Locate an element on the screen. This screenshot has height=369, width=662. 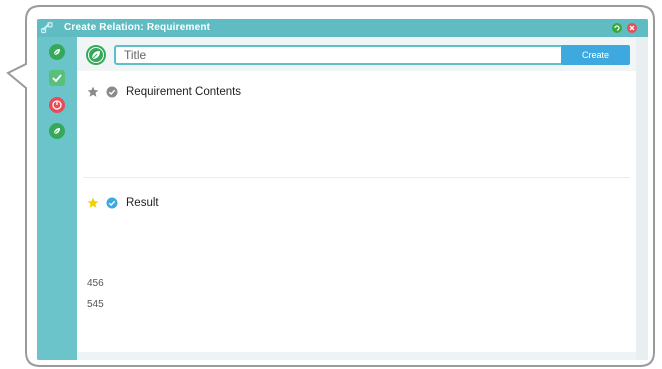
section-divider is located at coordinates (356, 177).